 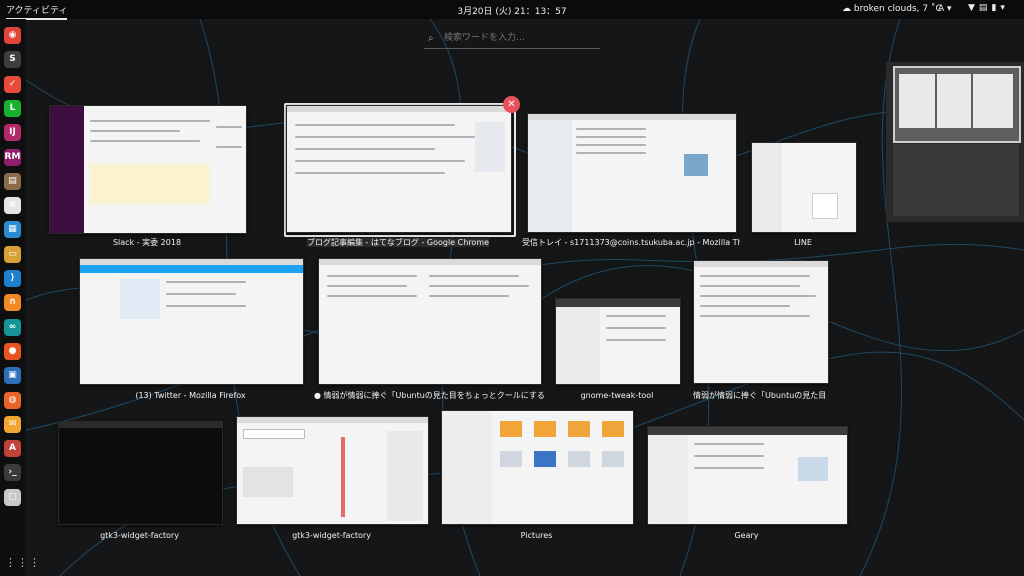 I want to click on screenshot-icon: ▢, so click(x=12, y=497).